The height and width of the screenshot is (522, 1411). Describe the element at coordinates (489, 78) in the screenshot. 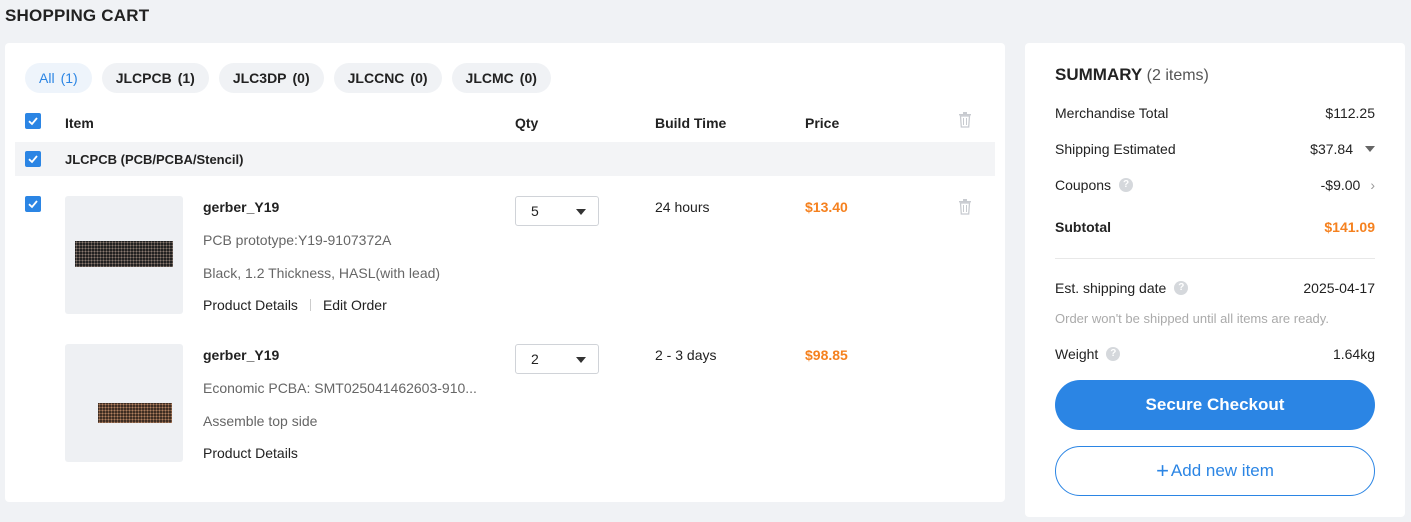

I see `tab-label: JLCMC` at that location.